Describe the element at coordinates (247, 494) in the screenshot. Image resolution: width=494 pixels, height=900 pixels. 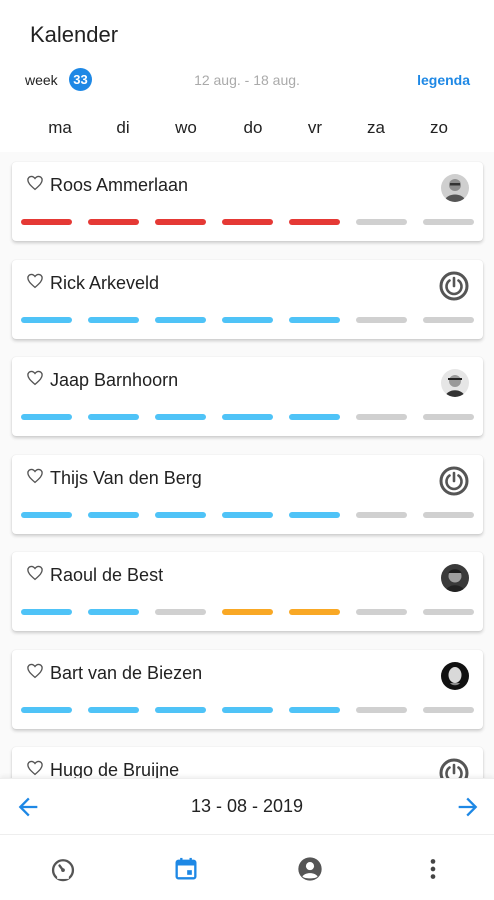
I see `person-card: Thijs Van den Berg` at that location.